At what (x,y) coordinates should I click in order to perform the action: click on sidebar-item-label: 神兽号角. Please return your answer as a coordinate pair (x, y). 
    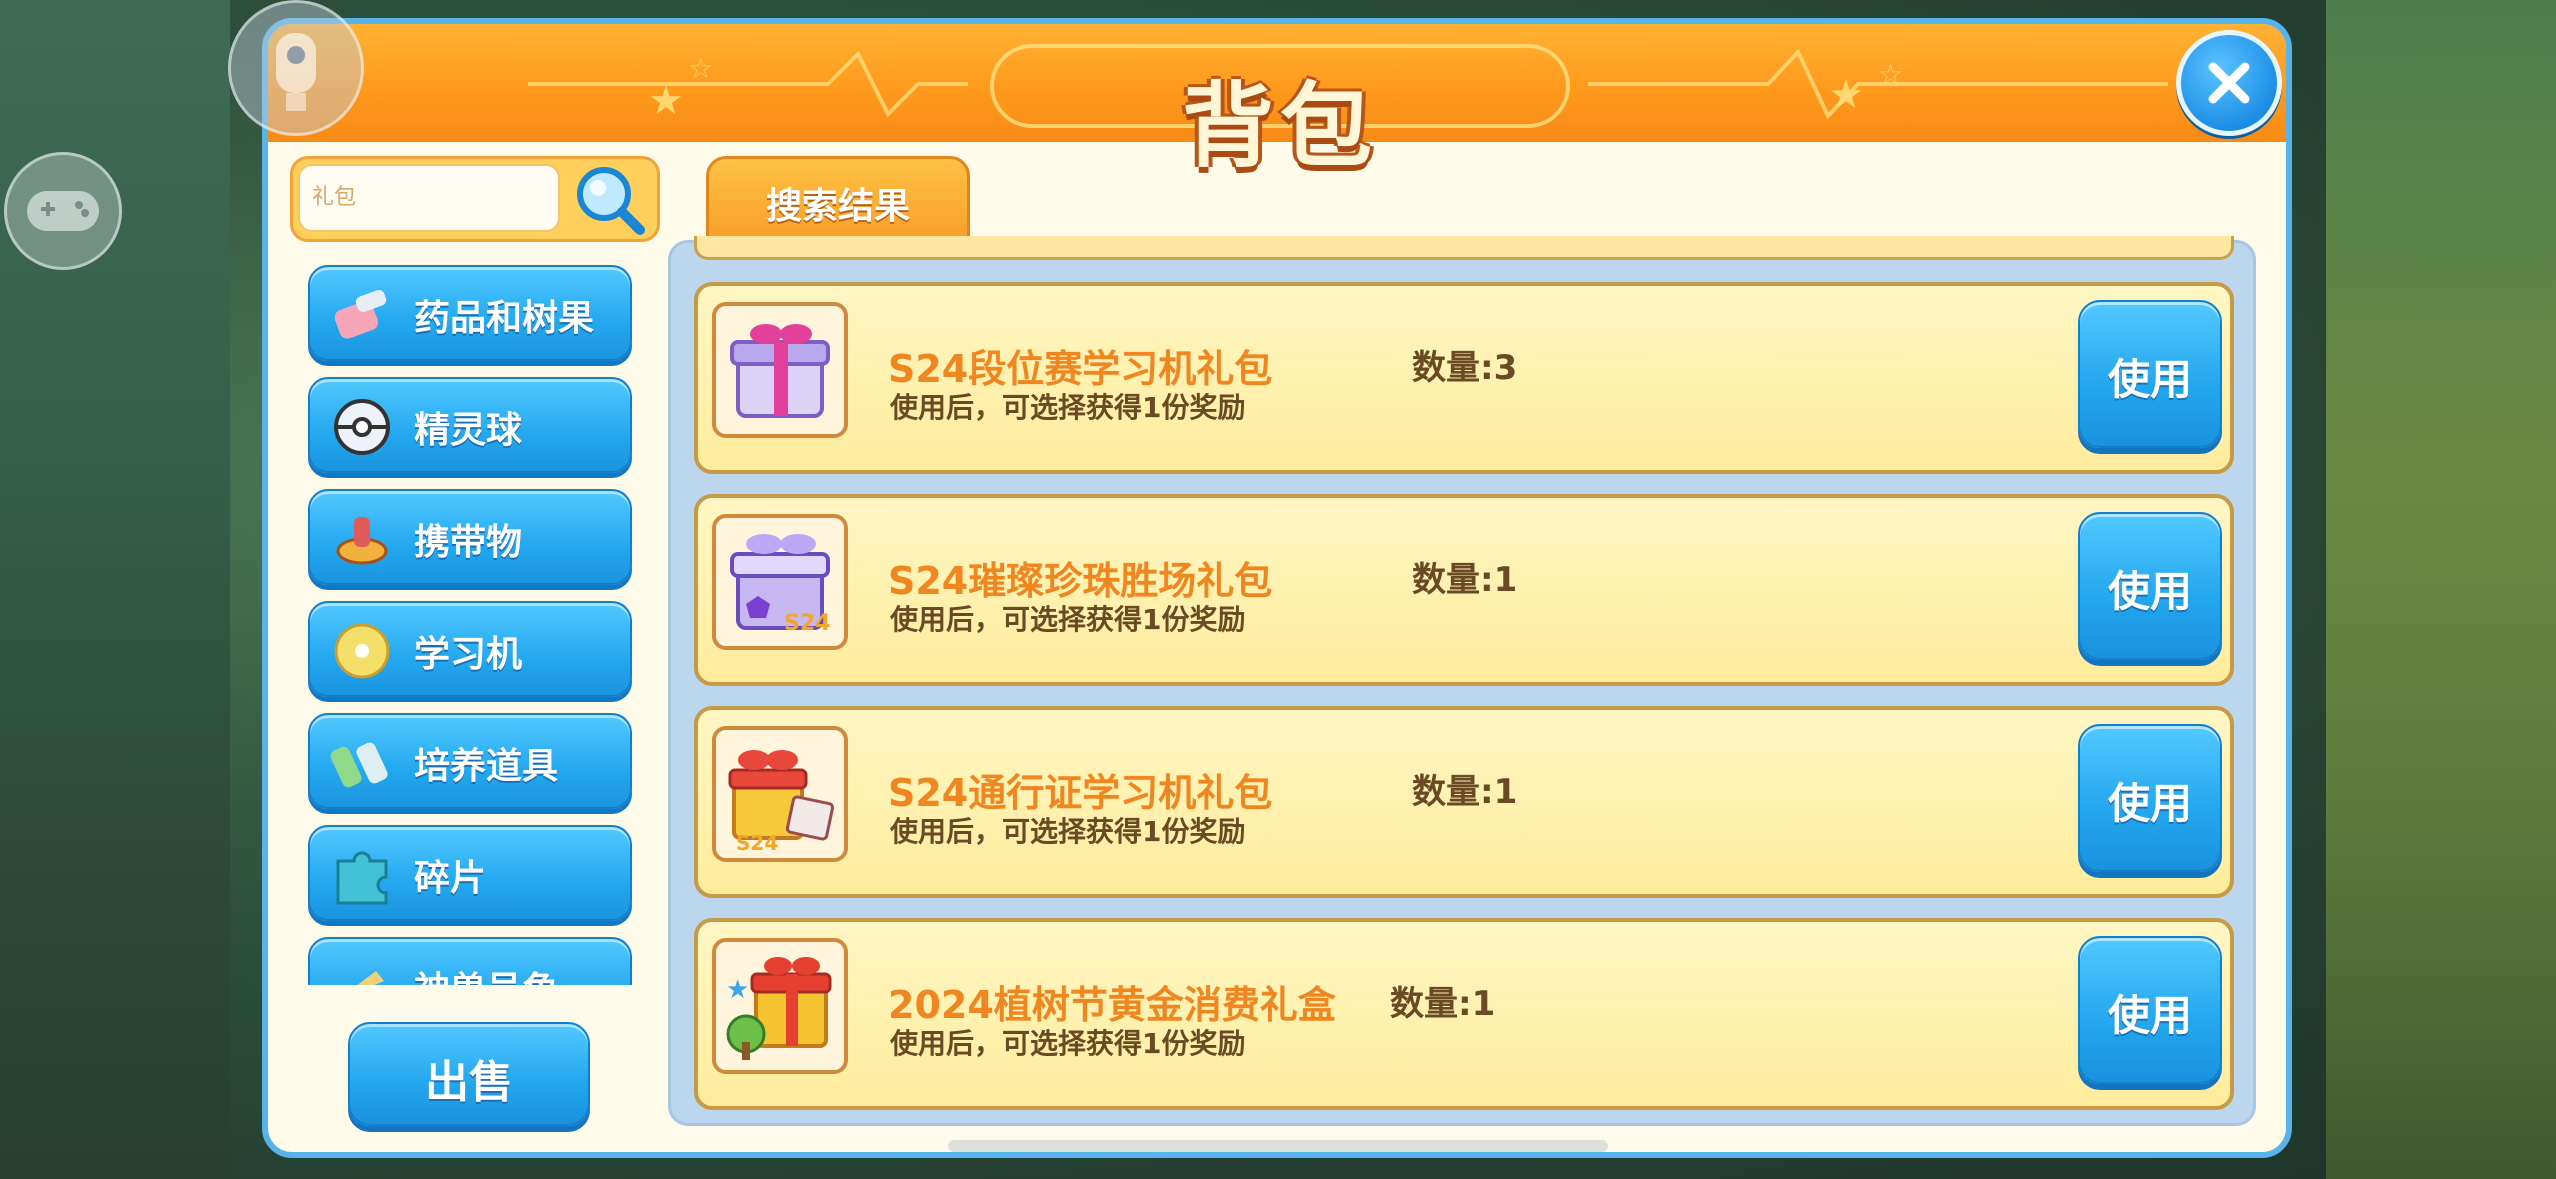
    Looking at the image, I should click on (486, 973).